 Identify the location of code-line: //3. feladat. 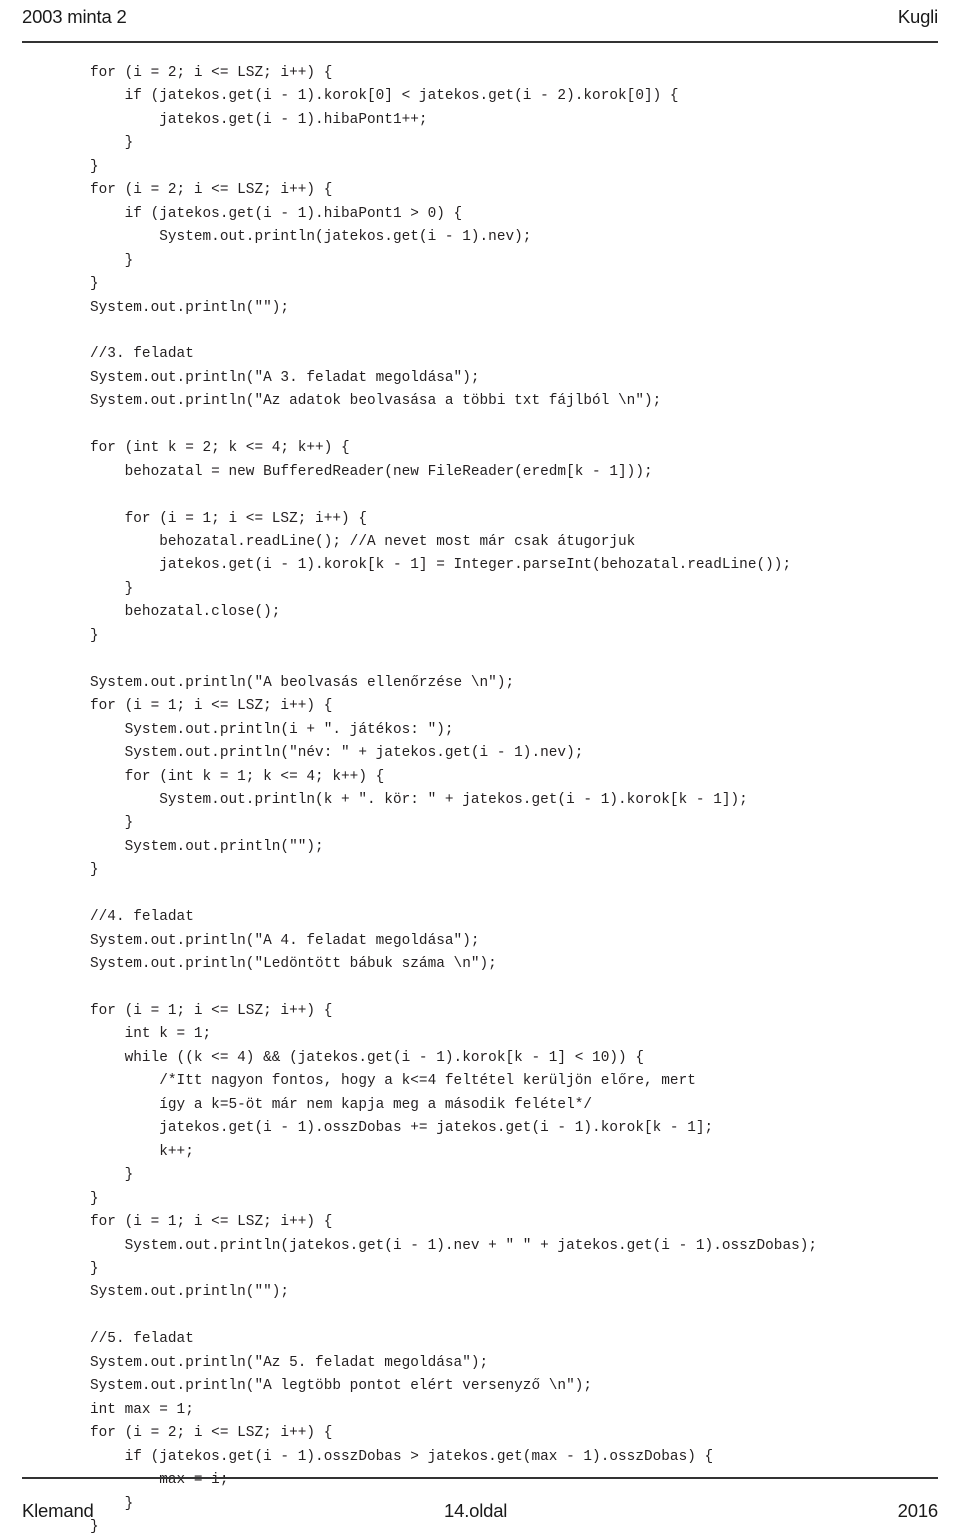
(142, 354).